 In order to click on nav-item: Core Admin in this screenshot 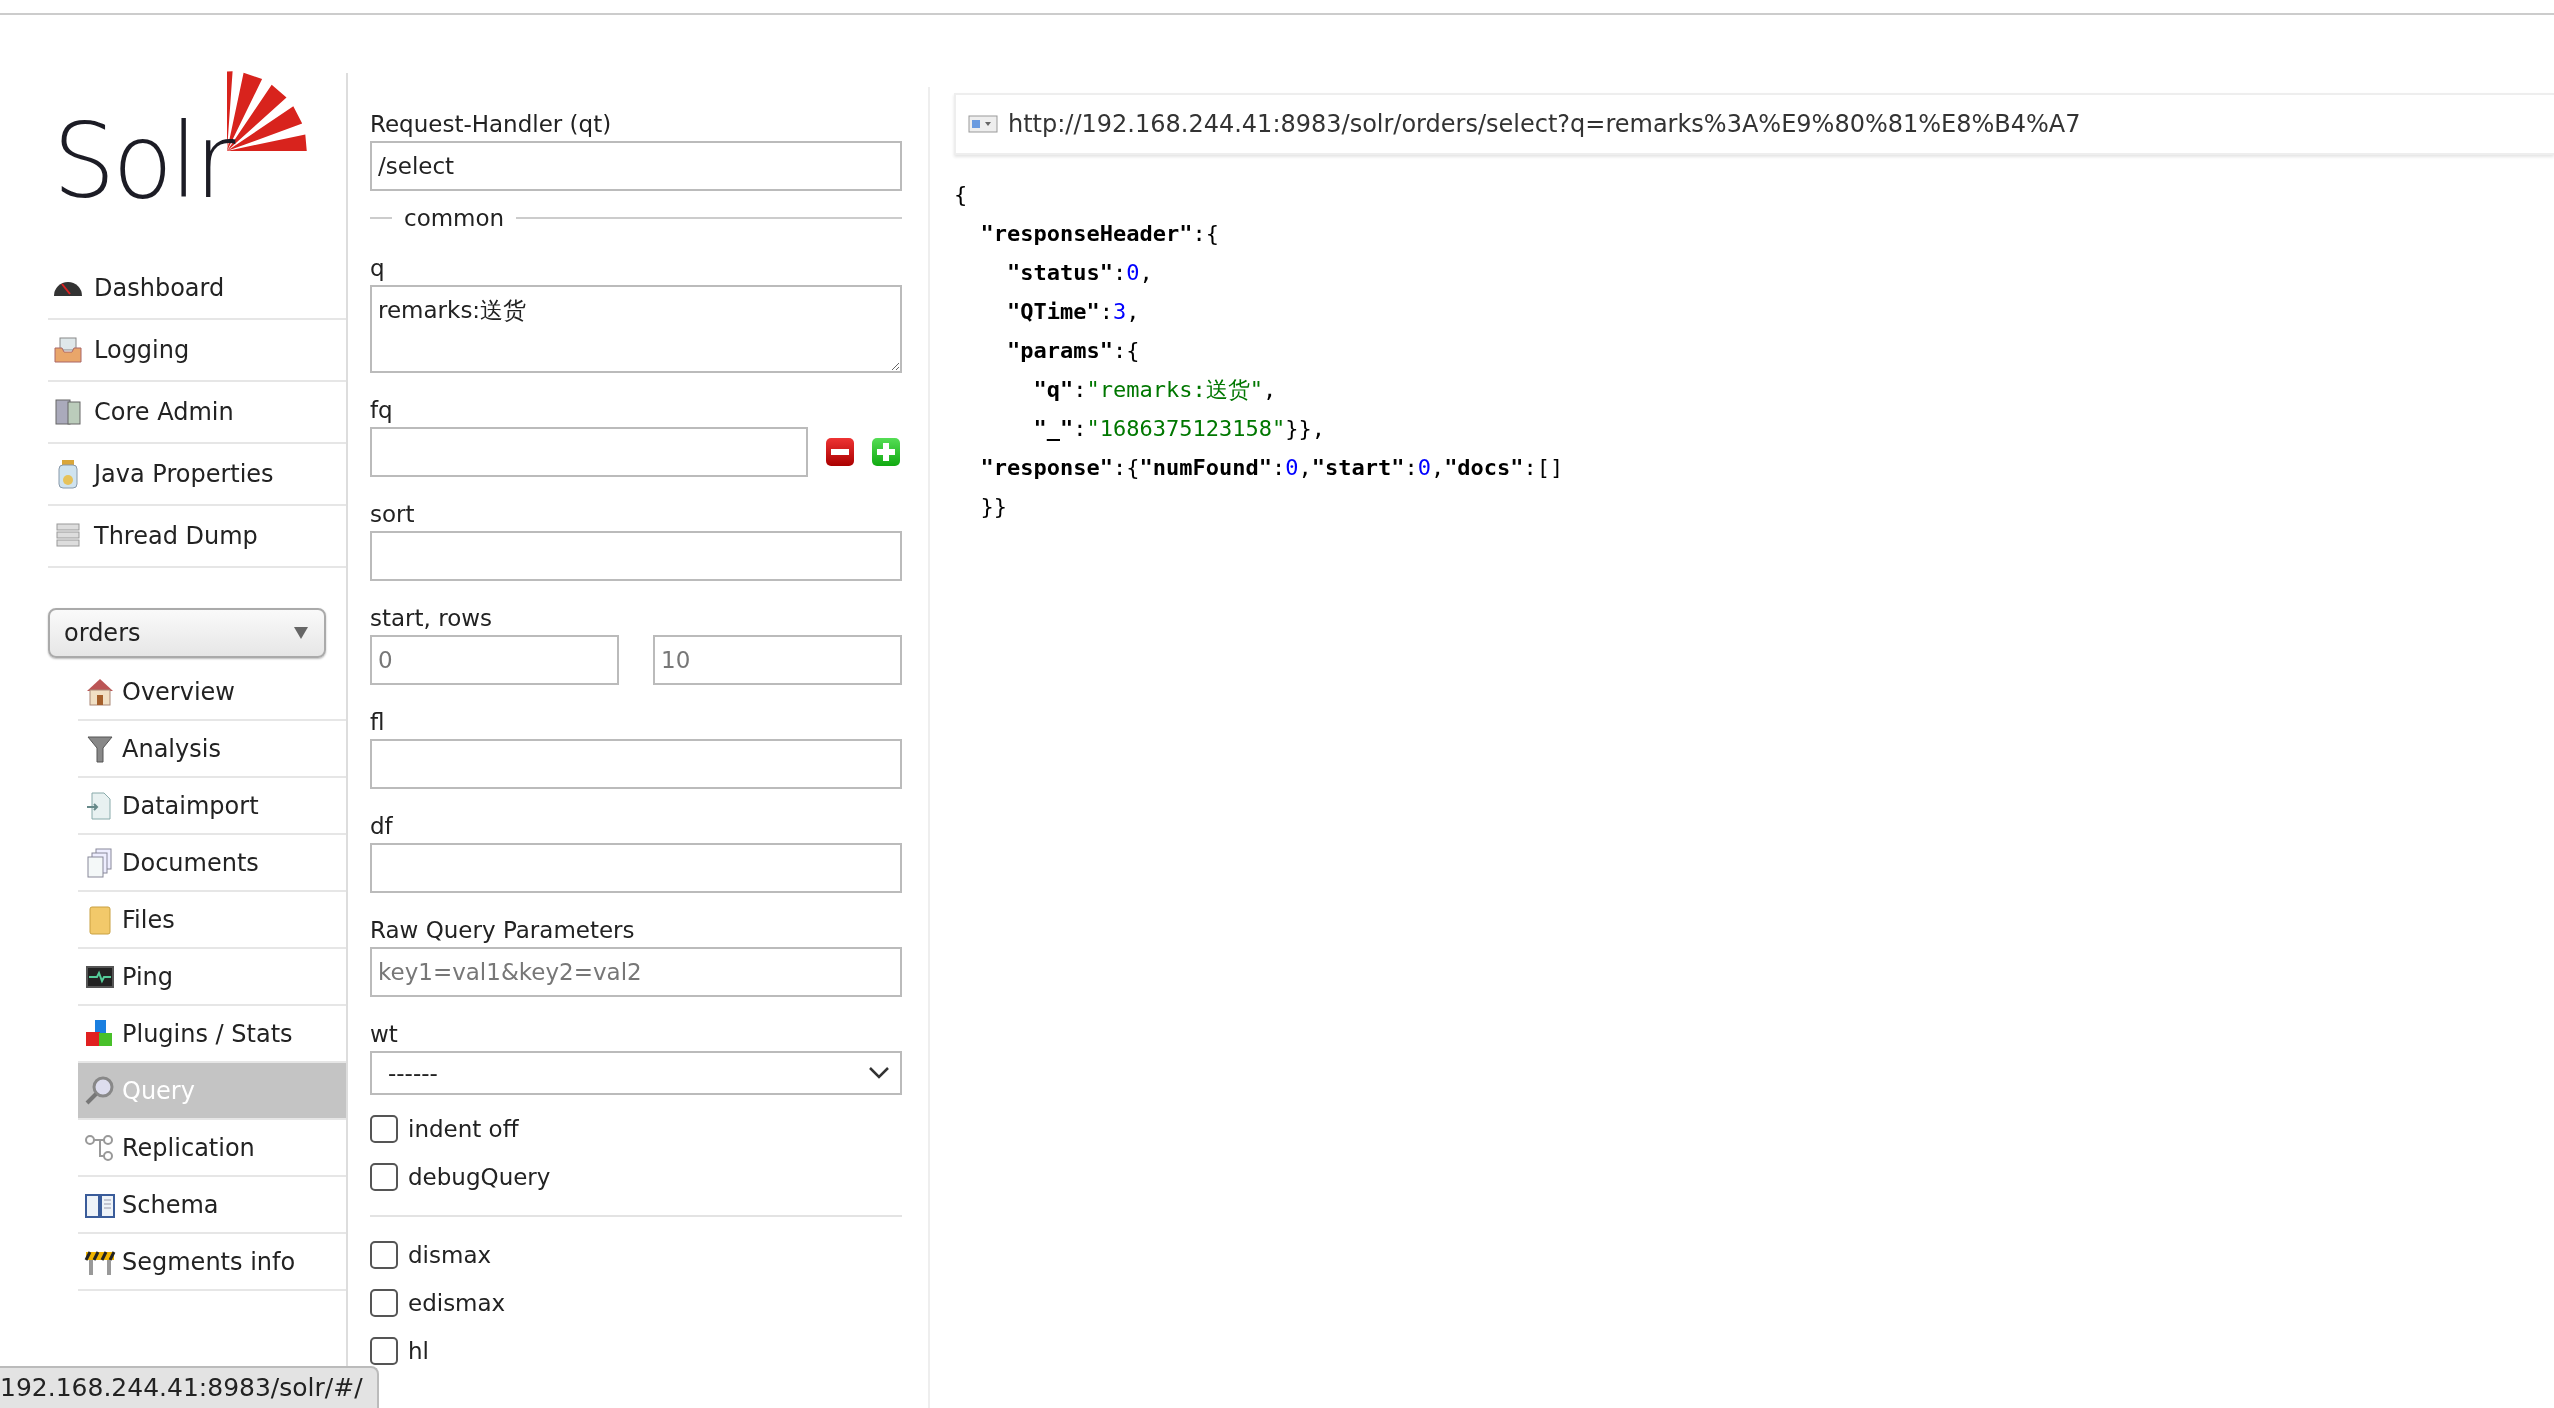, I will do `click(197, 413)`.